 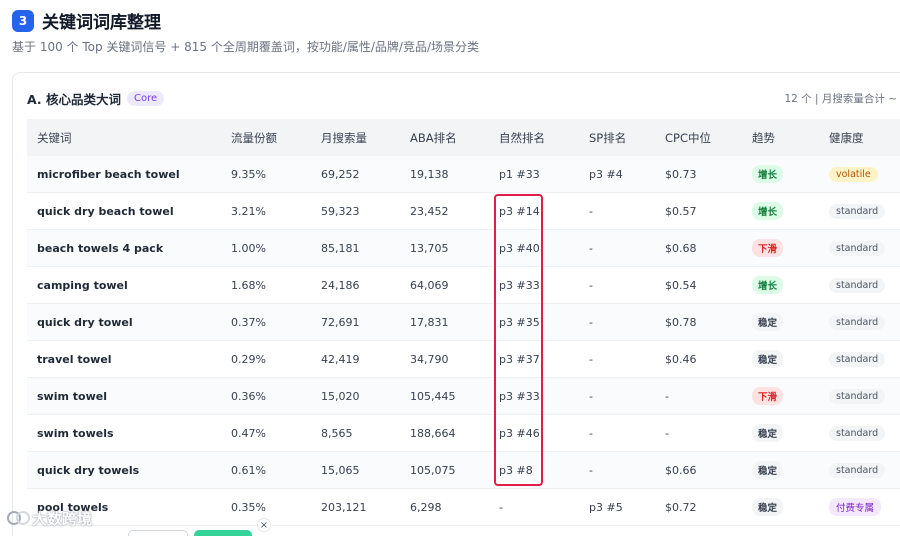 I want to click on header-trend: 趋势, so click(x=780, y=138).